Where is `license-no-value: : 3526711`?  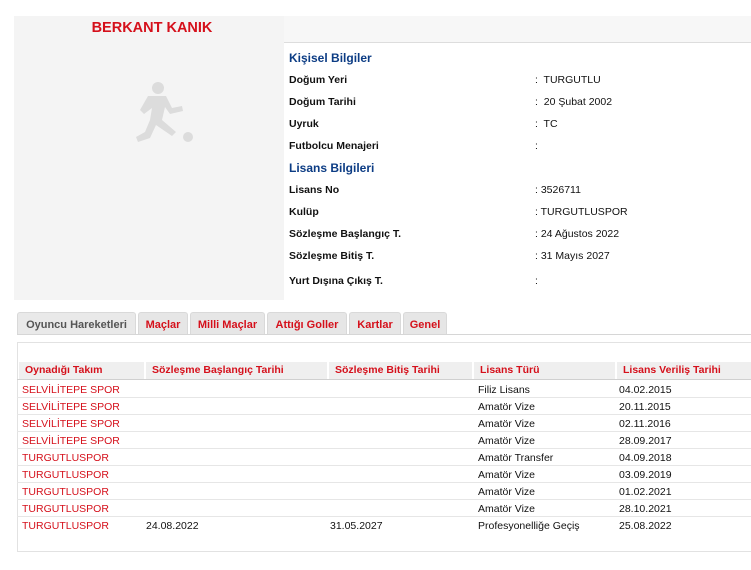
license-no-value: : 3526711 is located at coordinates (558, 190).